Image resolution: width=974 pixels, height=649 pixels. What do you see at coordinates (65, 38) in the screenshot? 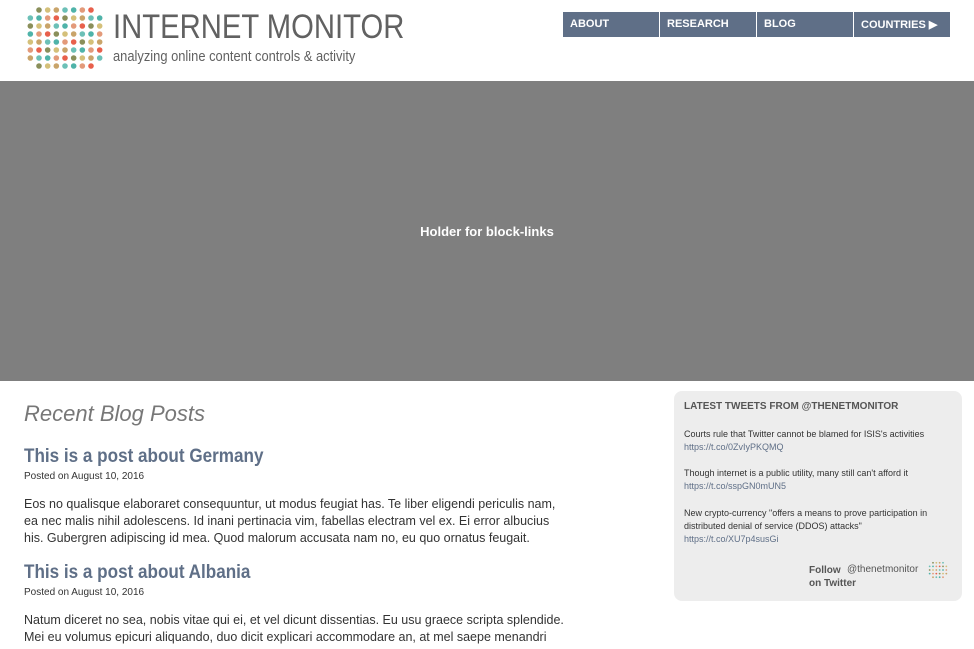
I see `logo-dots-icon` at bounding box center [65, 38].